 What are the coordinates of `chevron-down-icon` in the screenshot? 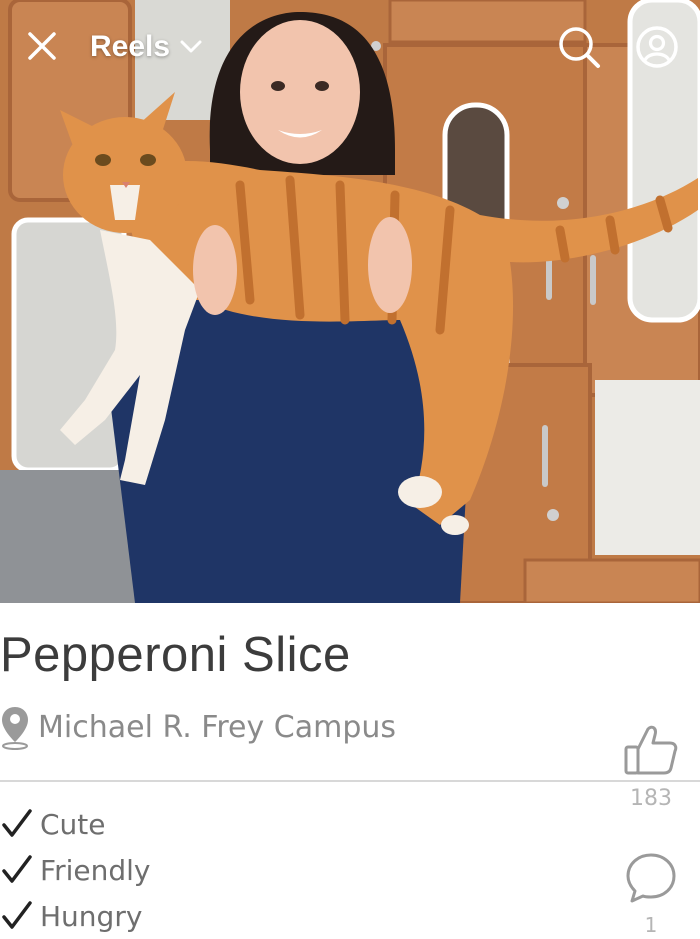 It's located at (191, 46).